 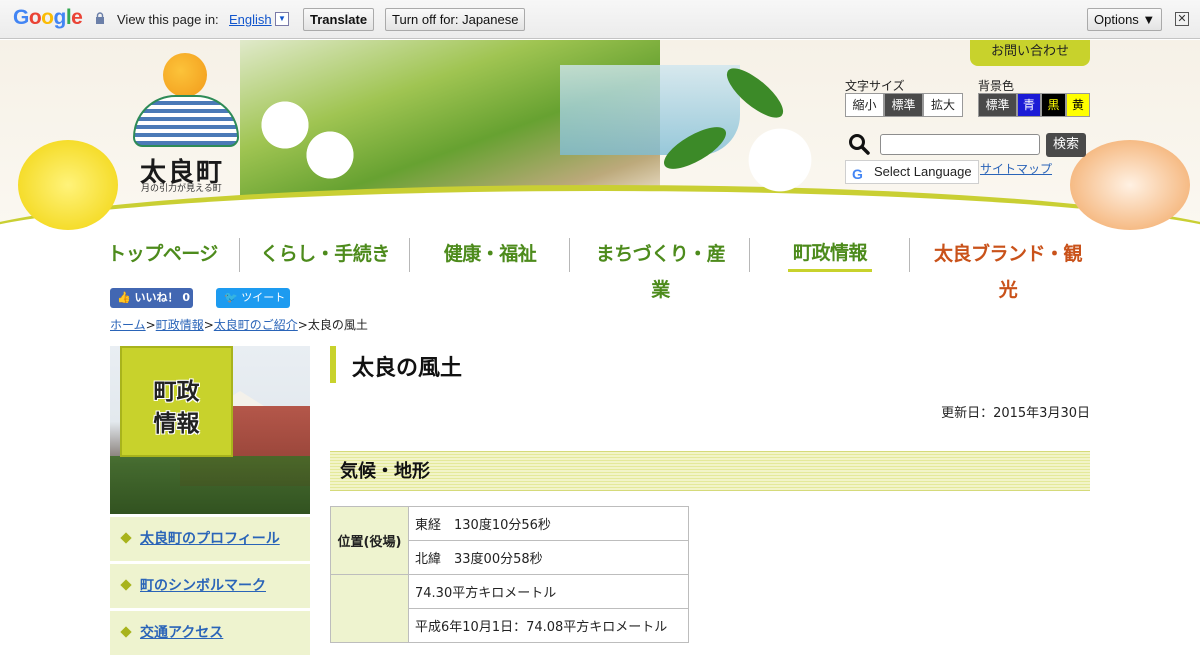 I want to click on lock-icon, so click(x=100, y=18).